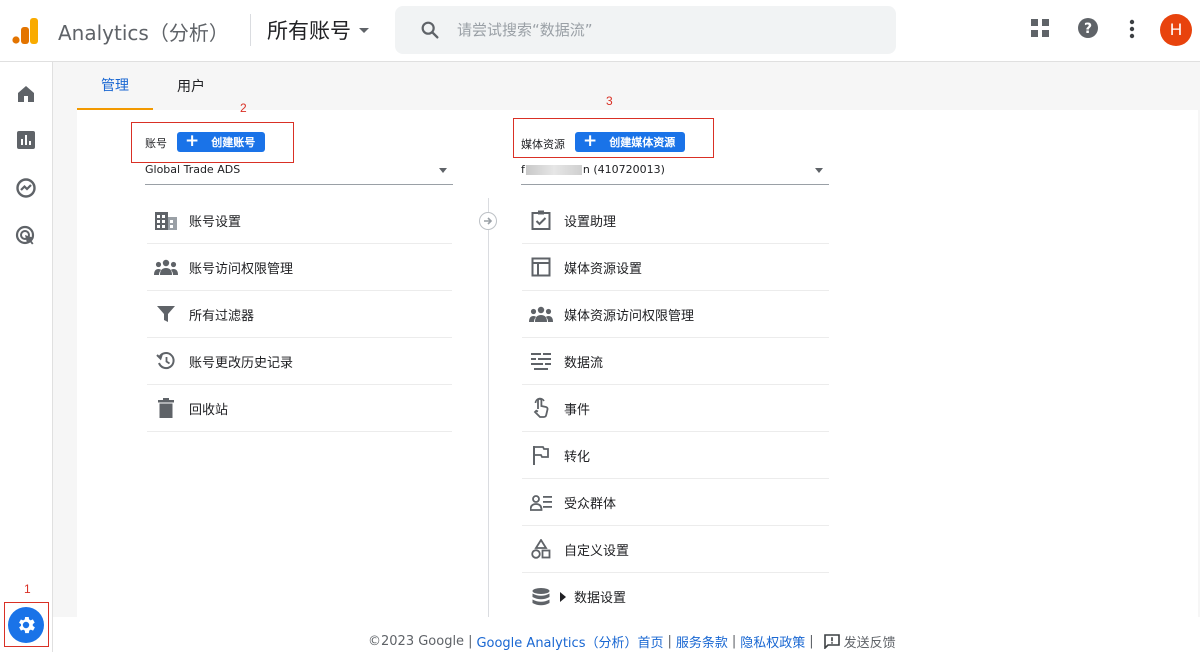 This screenshot has width=1200, height=652. I want to click on create-account-label: 创建账号, so click(233, 142).